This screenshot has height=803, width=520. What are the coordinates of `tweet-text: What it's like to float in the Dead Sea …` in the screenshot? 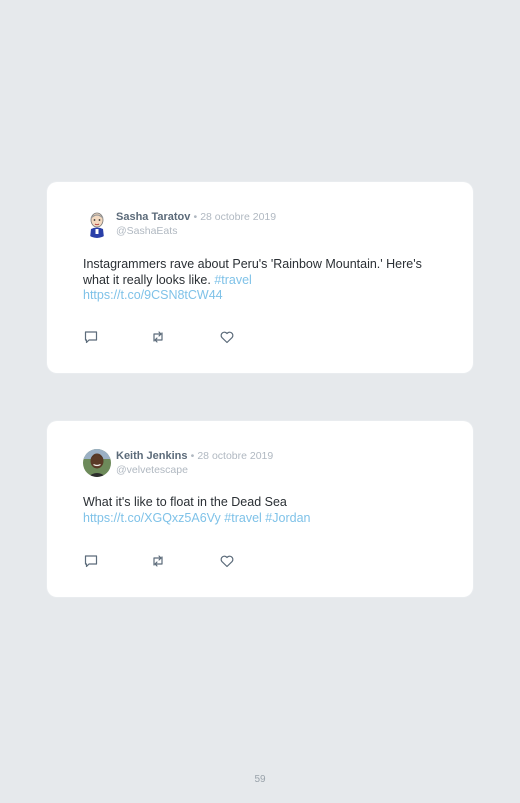 It's located at (258, 510).